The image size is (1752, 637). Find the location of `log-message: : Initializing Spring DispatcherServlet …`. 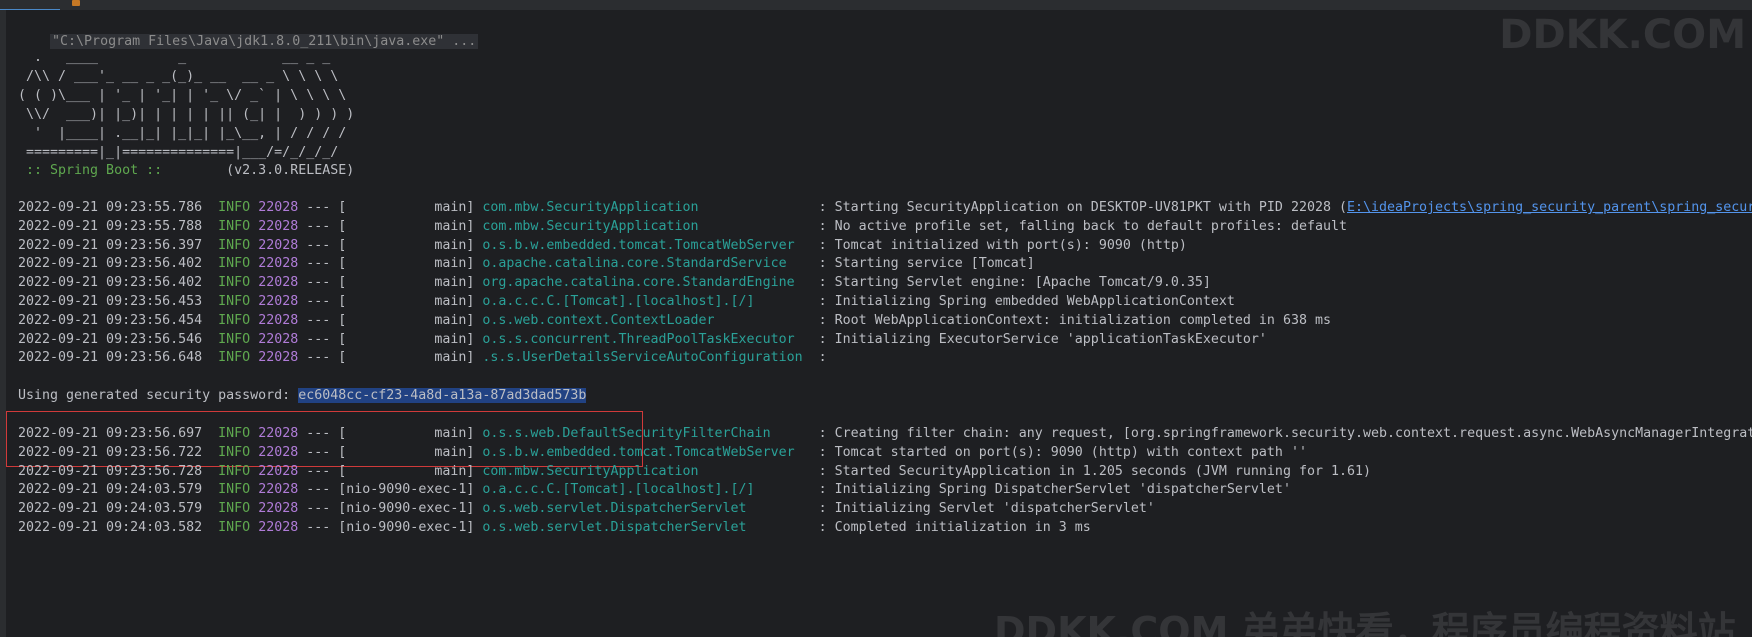

log-message: : Initializing Spring DispatcherServlet … is located at coordinates (1054, 490).